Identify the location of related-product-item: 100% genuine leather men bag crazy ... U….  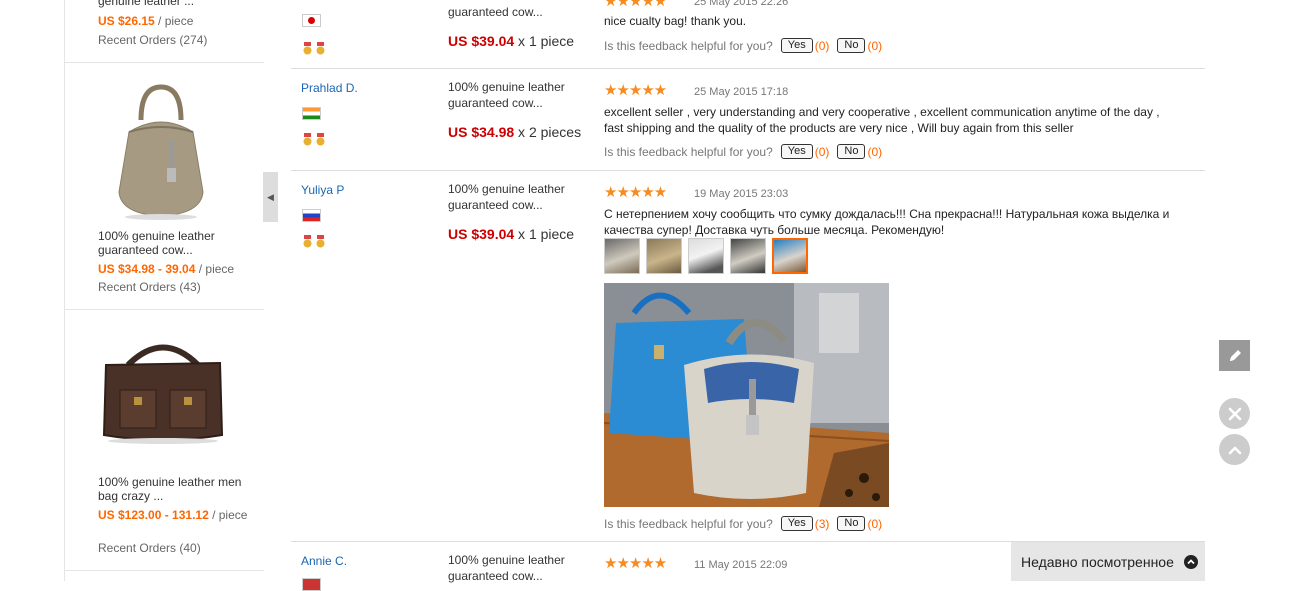
(164, 440).